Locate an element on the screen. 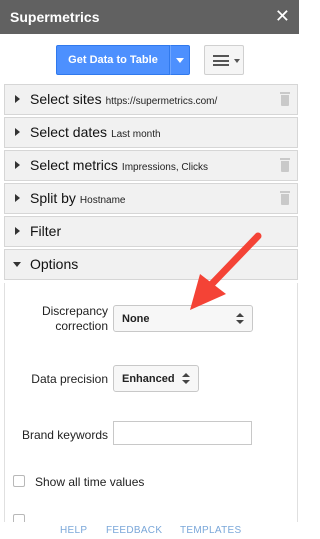 This screenshot has width=320, height=539. data-precision-label: Data precision is located at coordinates (69, 379).